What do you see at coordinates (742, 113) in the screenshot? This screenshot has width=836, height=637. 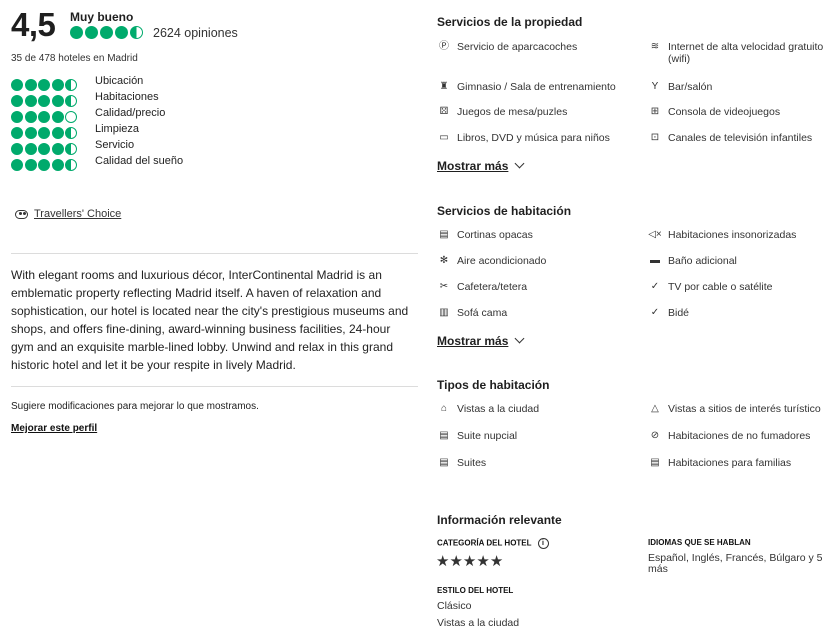 I see `amenity-item: ⊞ Consola de videojuegos` at bounding box center [742, 113].